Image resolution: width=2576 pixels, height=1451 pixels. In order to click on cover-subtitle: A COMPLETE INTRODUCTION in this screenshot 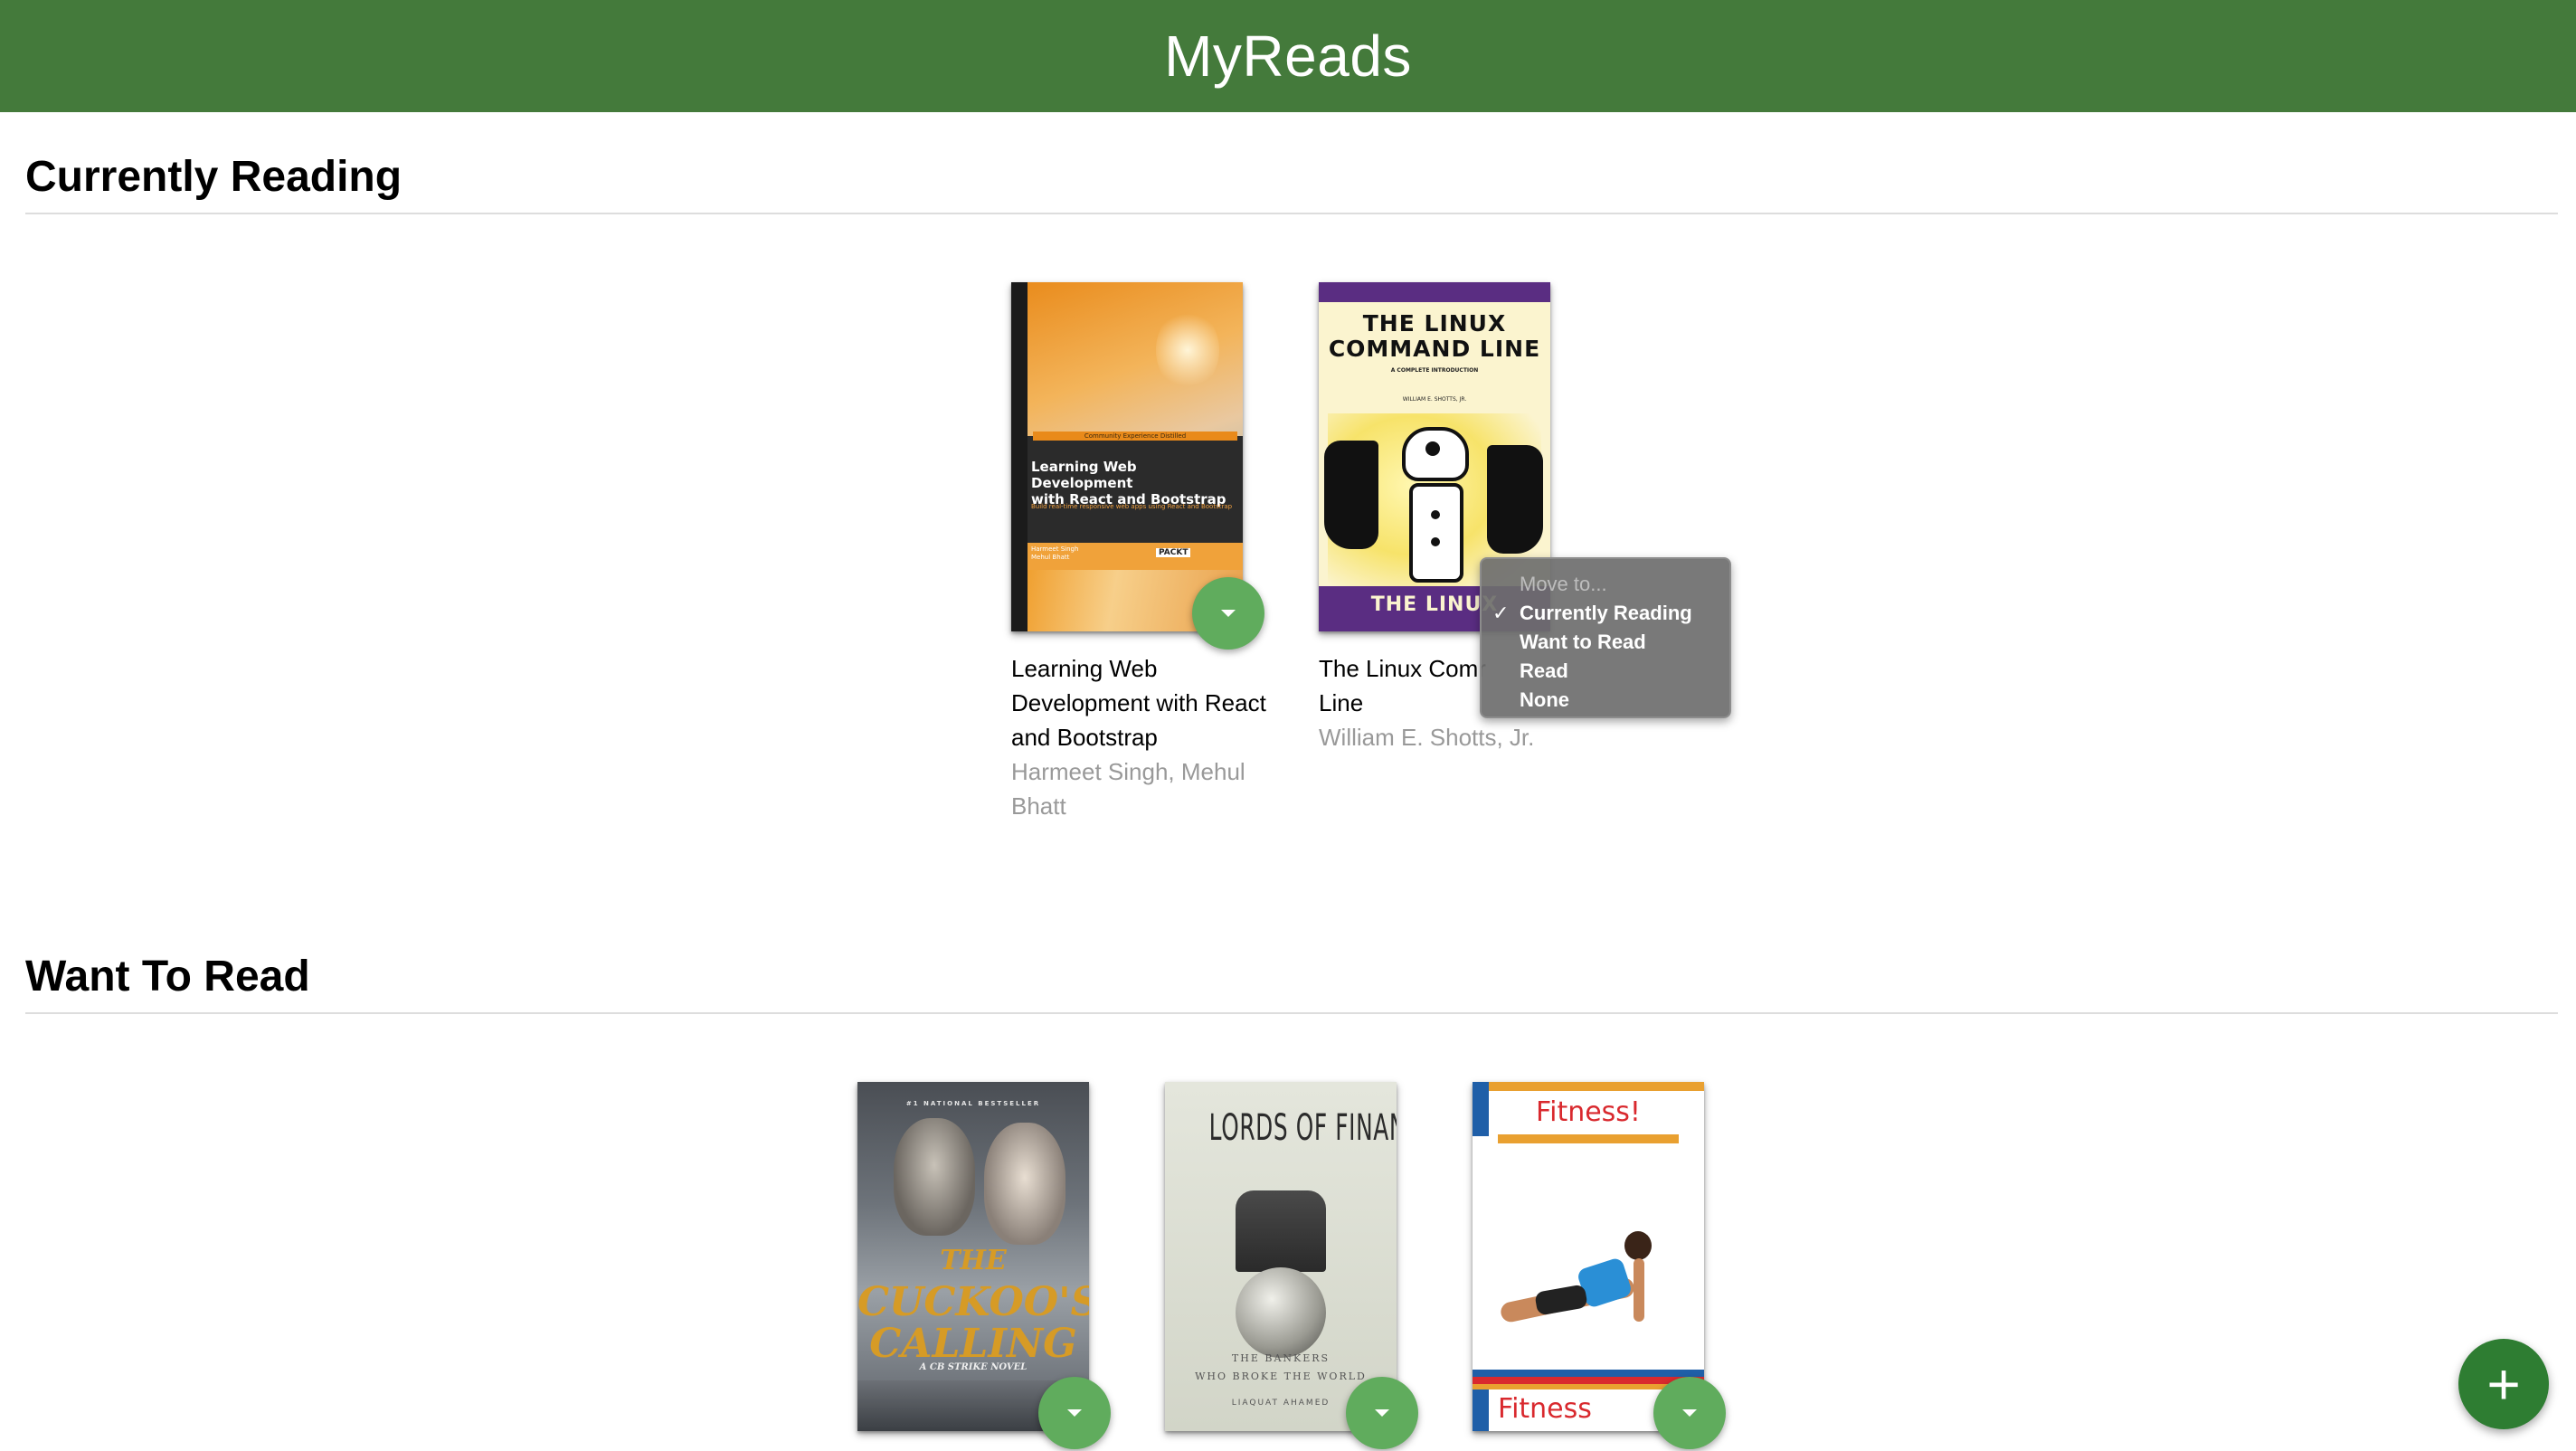, I will do `click(1435, 370)`.